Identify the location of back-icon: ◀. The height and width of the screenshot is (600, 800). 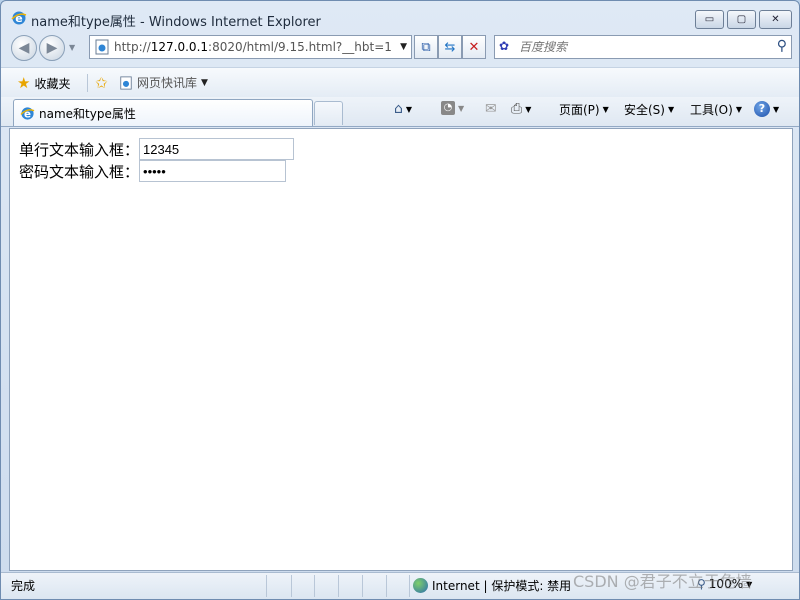
(24, 48).